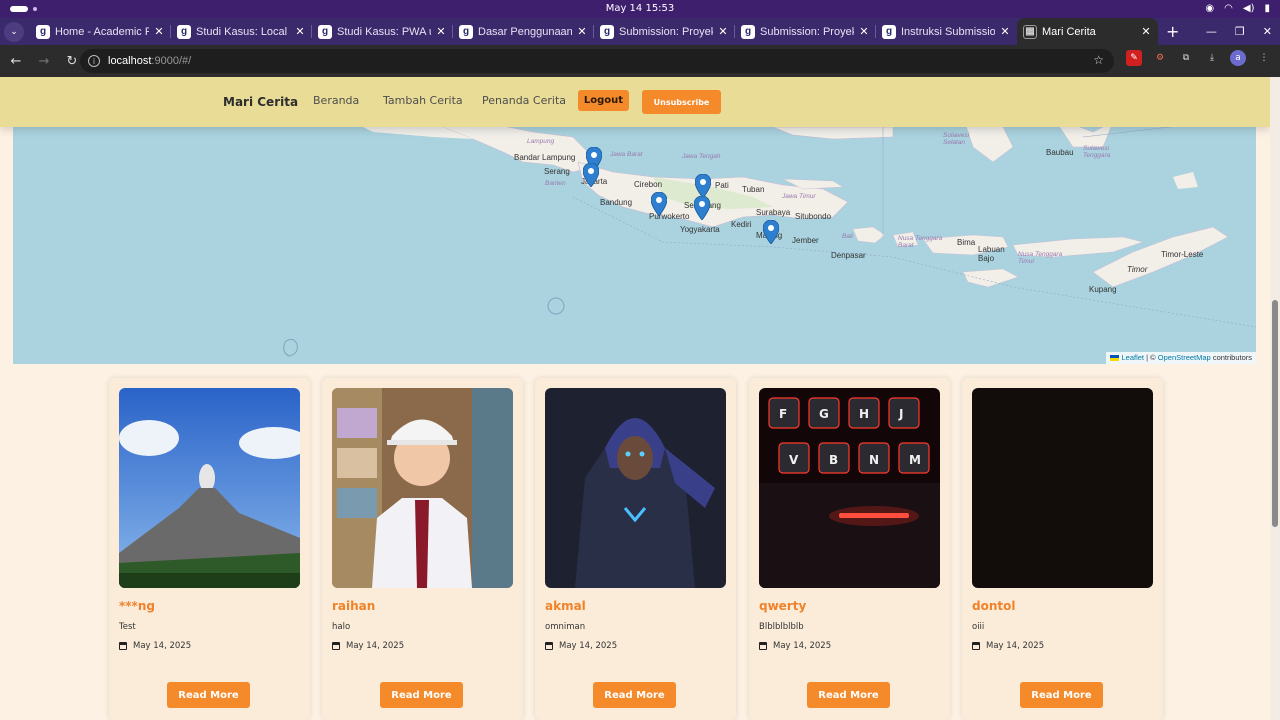  Describe the element at coordinates (946, 31) in the screenshot. I see `browser-tab: g Instruksi Submission ✕` at that location.